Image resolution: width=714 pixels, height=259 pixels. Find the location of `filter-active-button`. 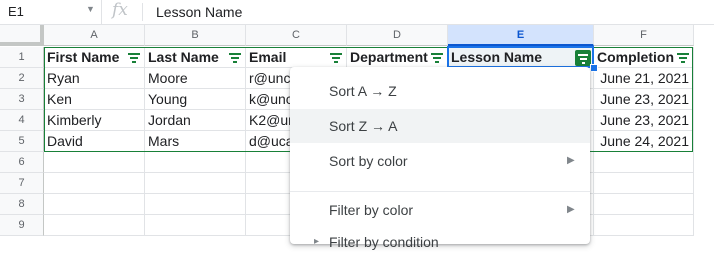

filter-active-button is located at coordinates (583, 58).